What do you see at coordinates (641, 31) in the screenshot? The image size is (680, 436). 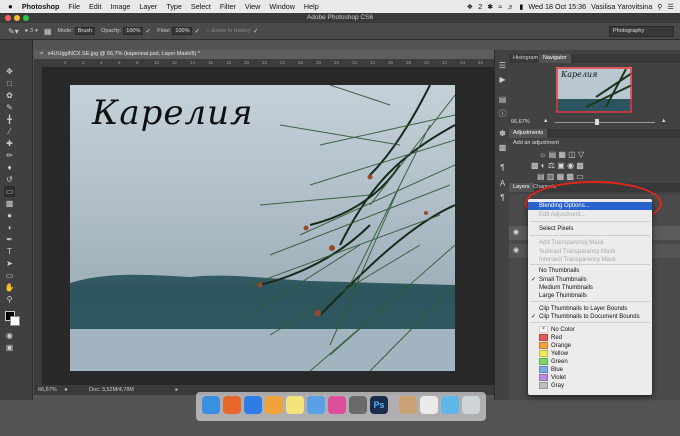 I see `workspace-select: Photography` at bounding box center [641, 31].